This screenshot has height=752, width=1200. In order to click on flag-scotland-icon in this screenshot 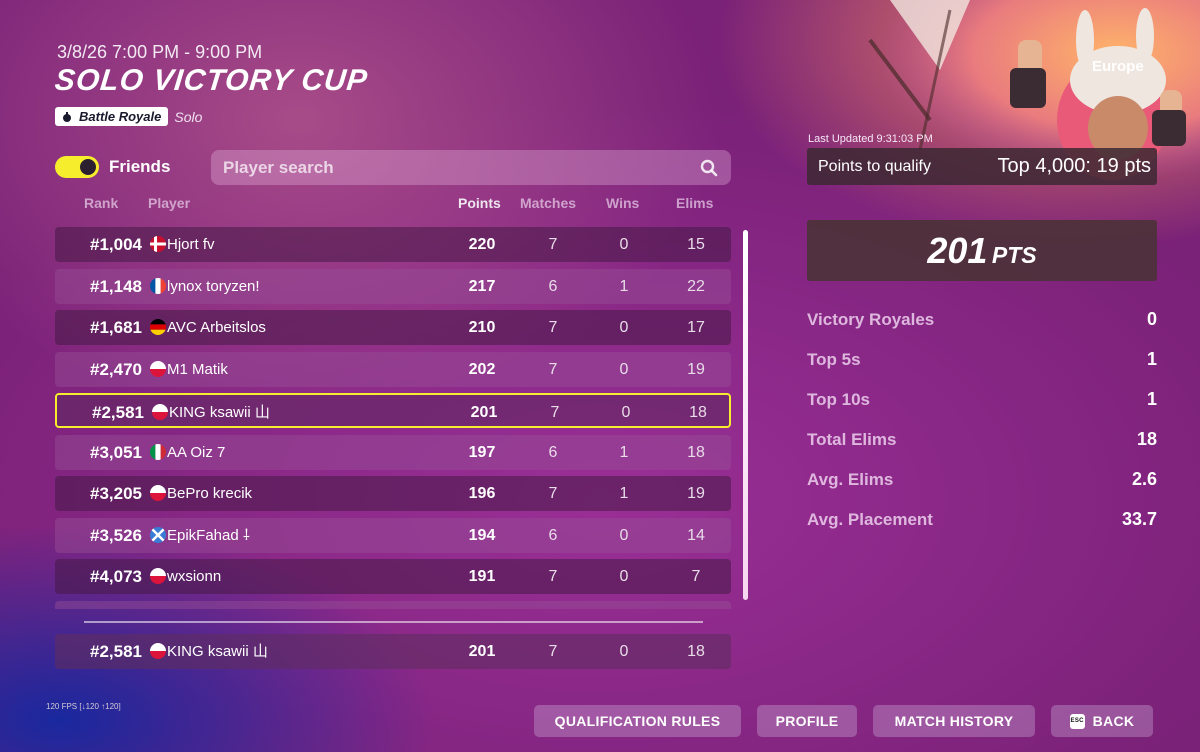, I will do `click(158, 534)`.